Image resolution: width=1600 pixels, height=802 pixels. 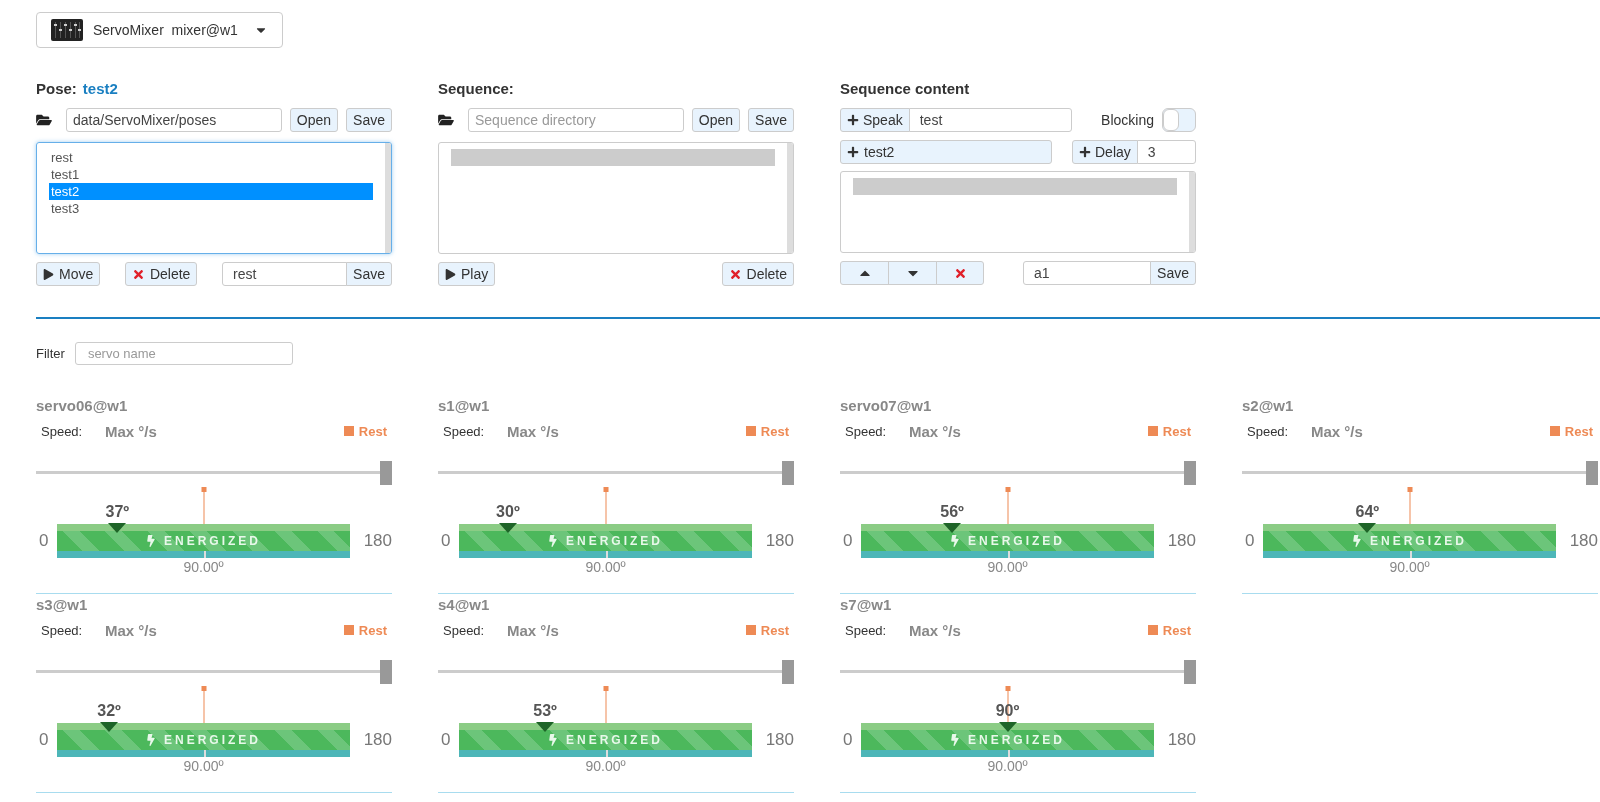 I want to click on move-up-button, so click(x=864, y=273).